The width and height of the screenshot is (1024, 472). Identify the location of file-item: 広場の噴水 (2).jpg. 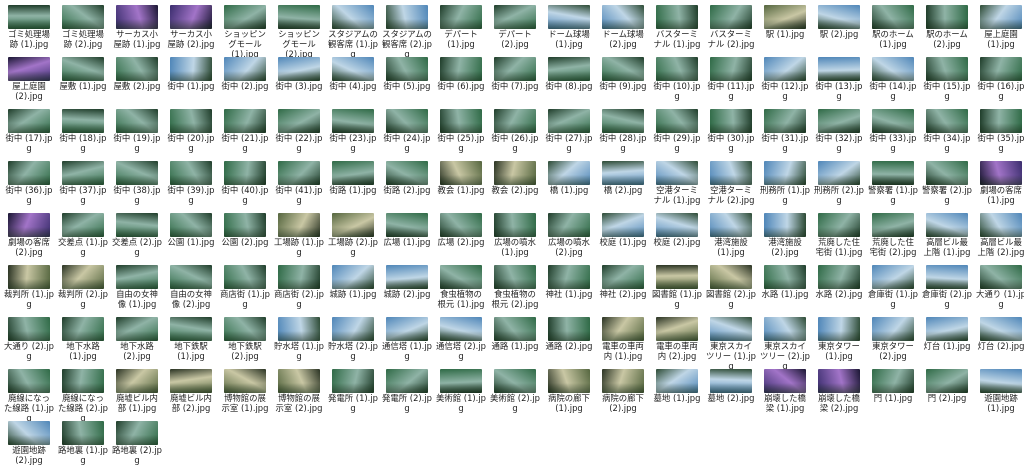
(569, 237).